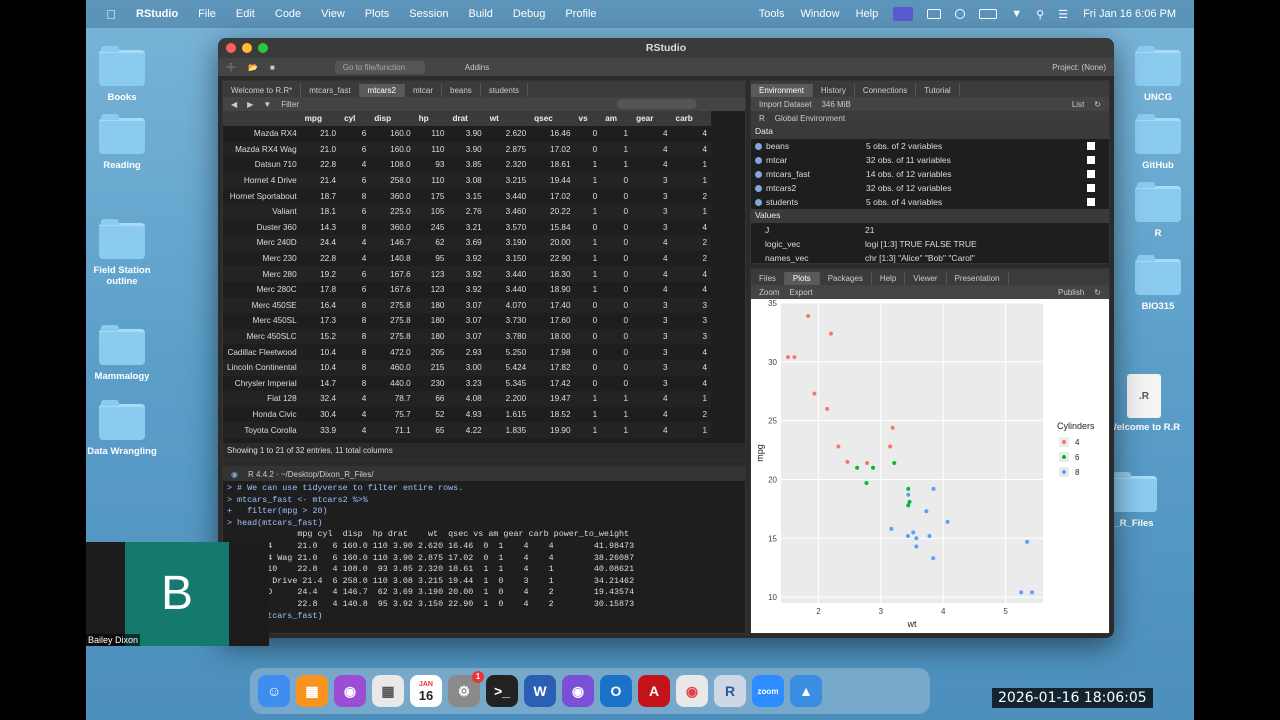 The width and height of the screenshot is (1280, 720). What do you see at coordinates (312, 691) in the screenshot?
I see `books-icon: ▦` at bounding box center [312, 691].